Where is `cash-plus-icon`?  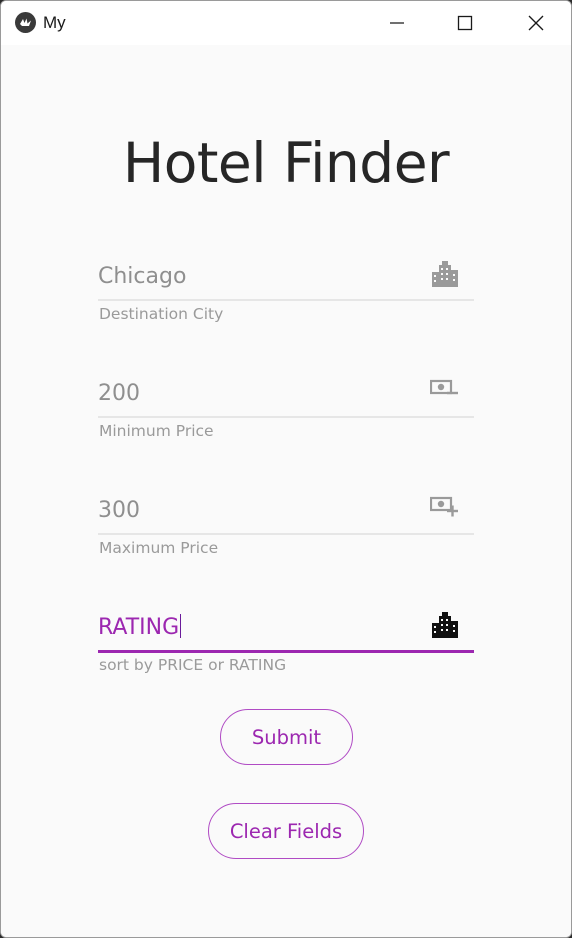 cash-plus-icon is located at coordinates (444, 506).